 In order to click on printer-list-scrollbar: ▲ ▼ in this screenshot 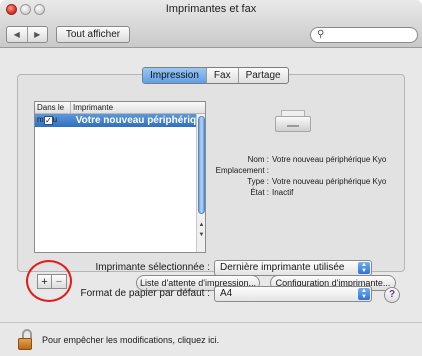, I will do `click(200, 183)`.